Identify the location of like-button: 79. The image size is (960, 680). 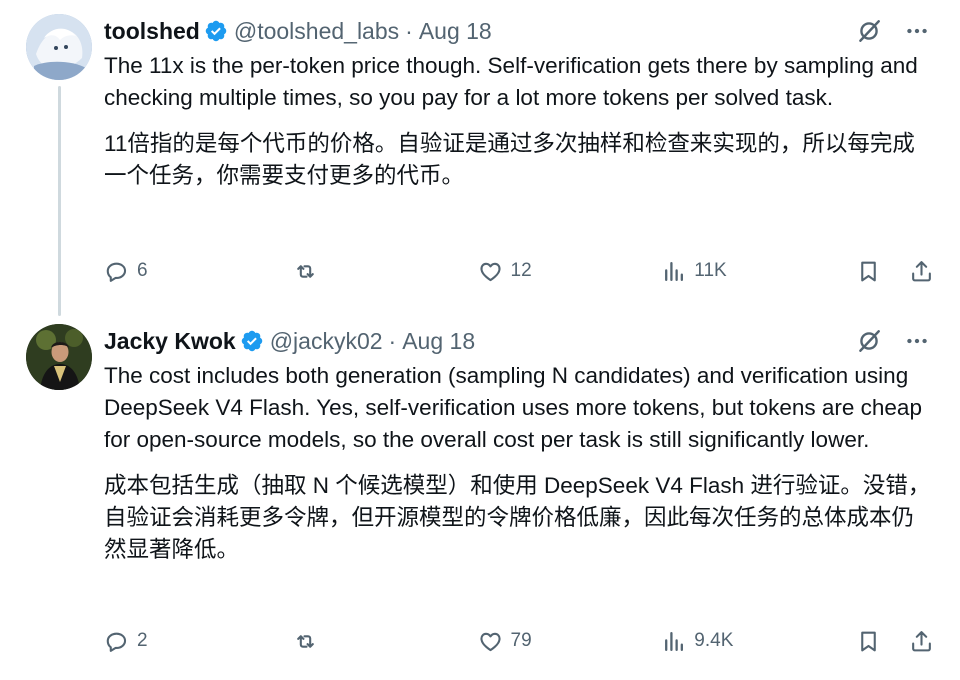
(570, 641).